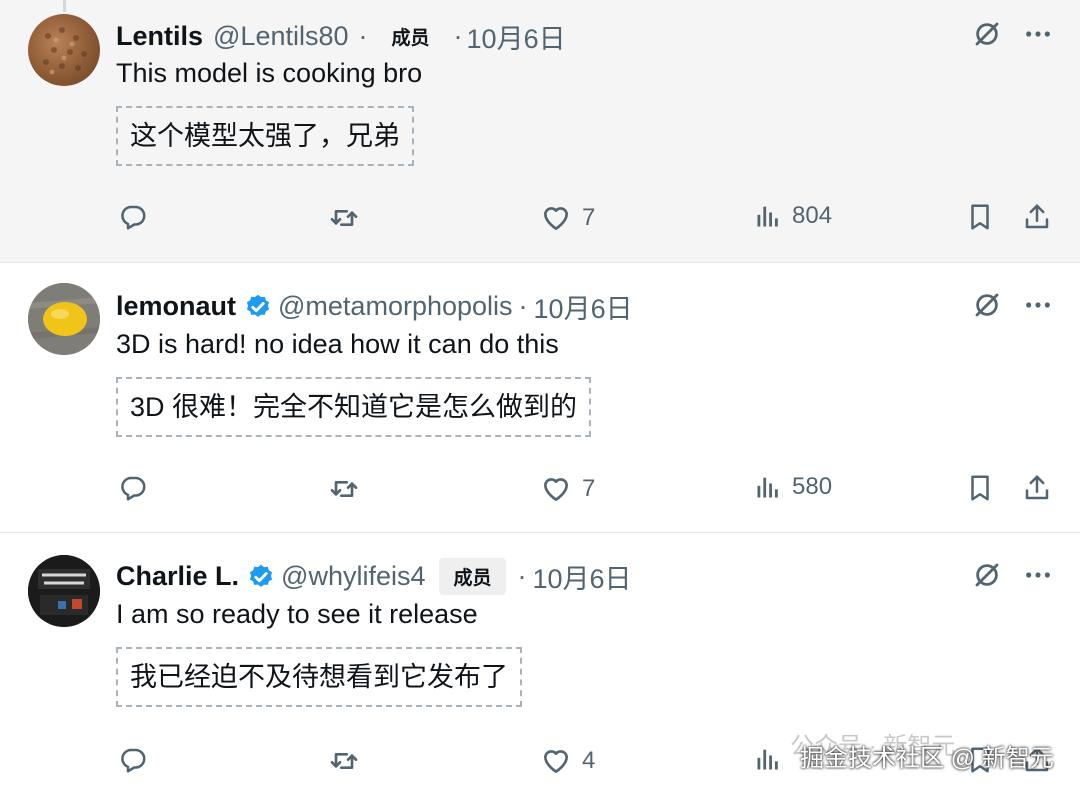 This screenshot has width=1080, height=793. What do you see at coordinates (265, 136) in the screenshot?
I see `translation-box: 这个模型太强了，兄弟` at bounding box center [265, 136].